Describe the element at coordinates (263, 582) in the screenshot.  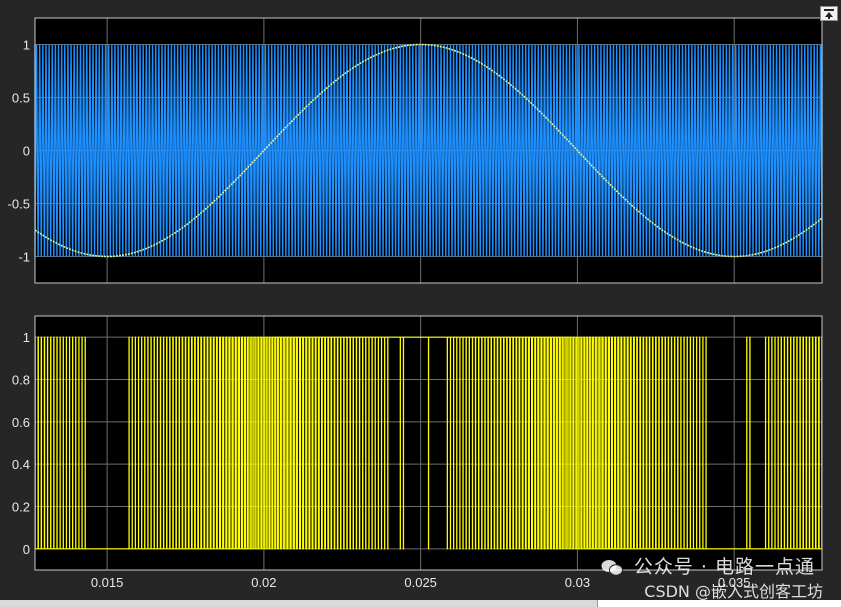
I see `x-tick-label: 0.02` at that location.